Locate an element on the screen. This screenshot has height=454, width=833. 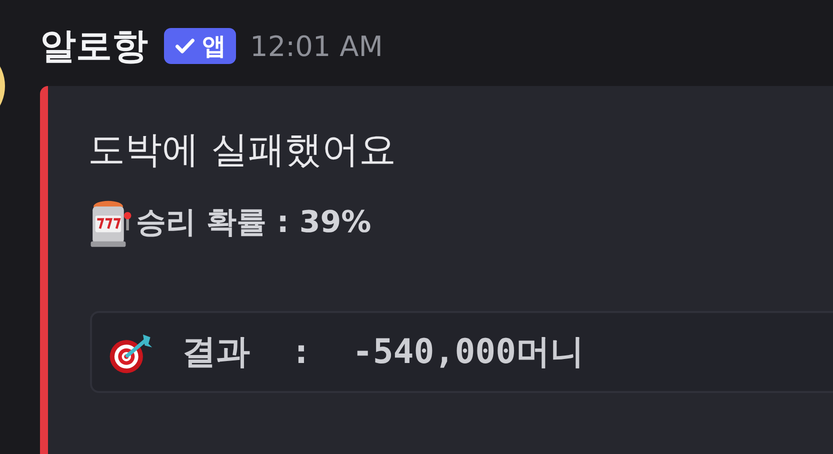
author-name: 알로항 is located at coordinates (94, 46).